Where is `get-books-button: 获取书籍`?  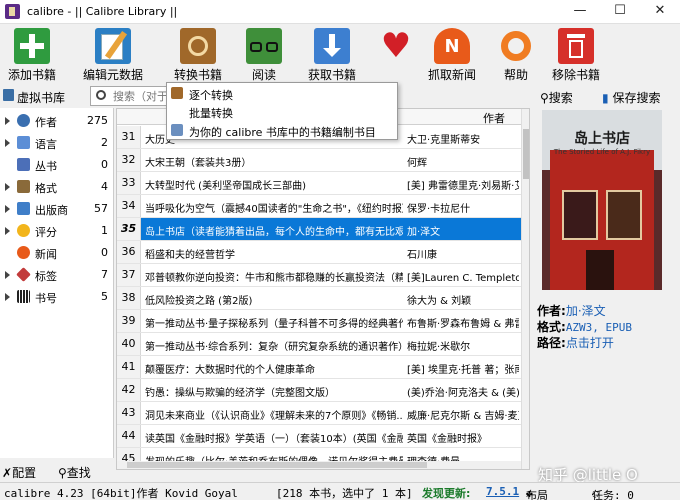
get-books-button: 获取书籍 is located at coordinates (332, 54).